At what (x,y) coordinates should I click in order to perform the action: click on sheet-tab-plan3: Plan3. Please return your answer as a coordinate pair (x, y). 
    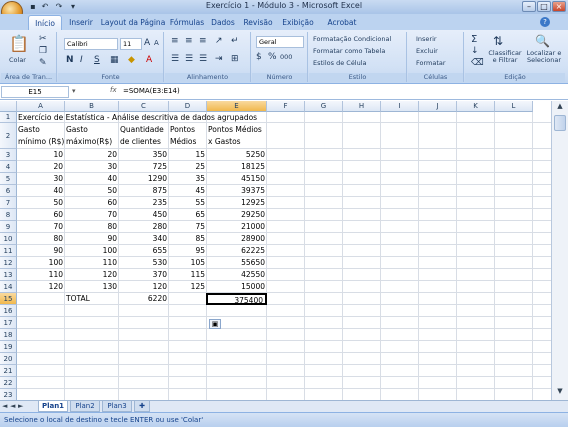
    Looking at the image, I should click on (117, 406).